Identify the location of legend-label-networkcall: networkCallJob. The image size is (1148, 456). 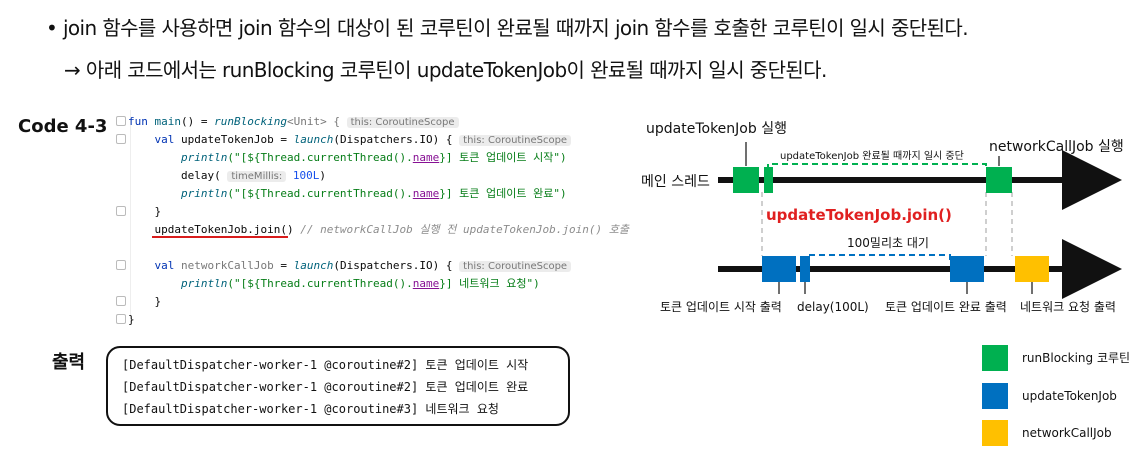
(1067, 433).